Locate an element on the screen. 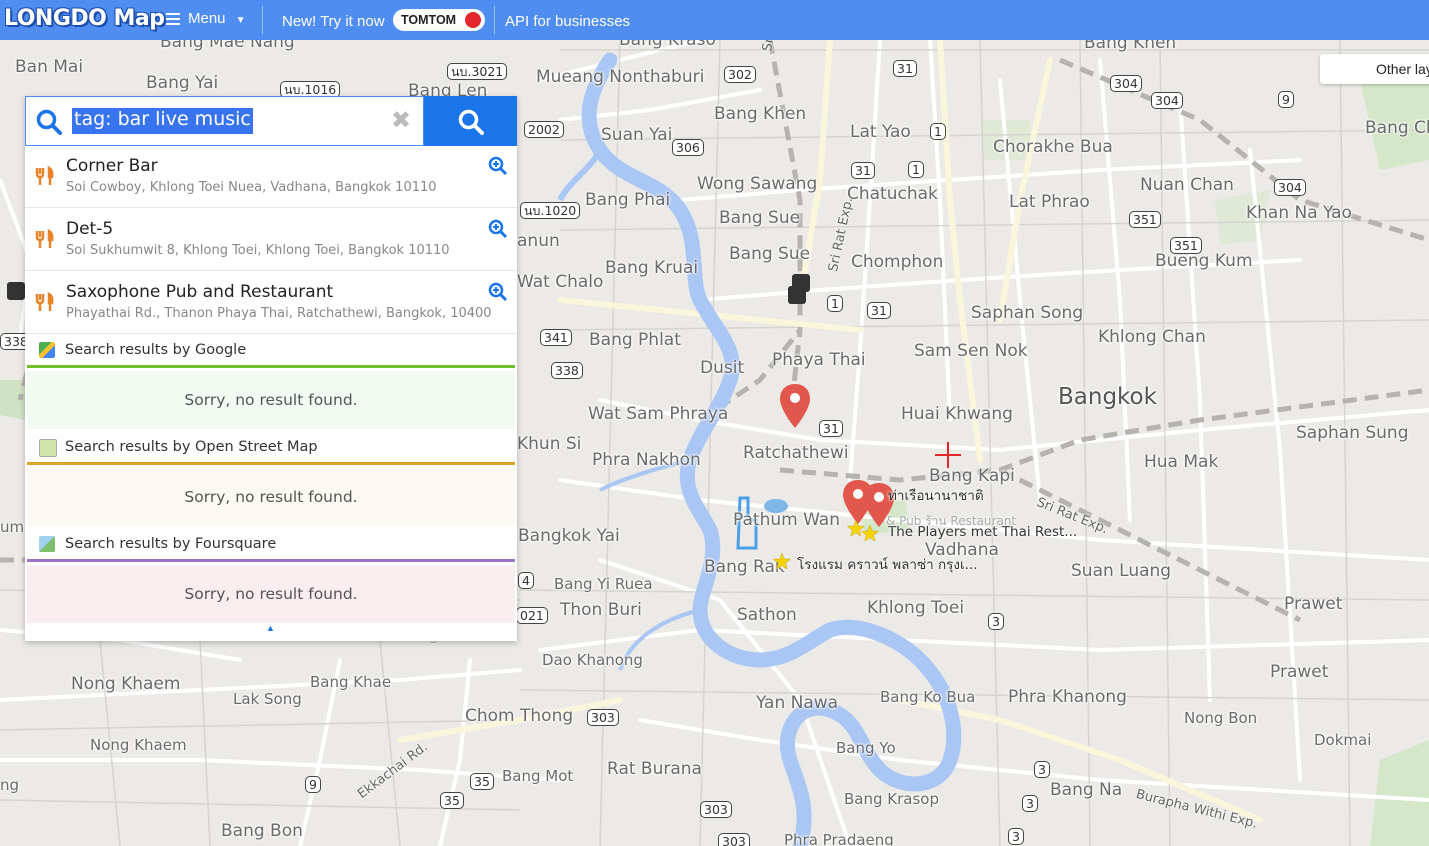 This screenshot has height=846, width=1429. tomtom-logo-icon is located at coordinates (473, 20).